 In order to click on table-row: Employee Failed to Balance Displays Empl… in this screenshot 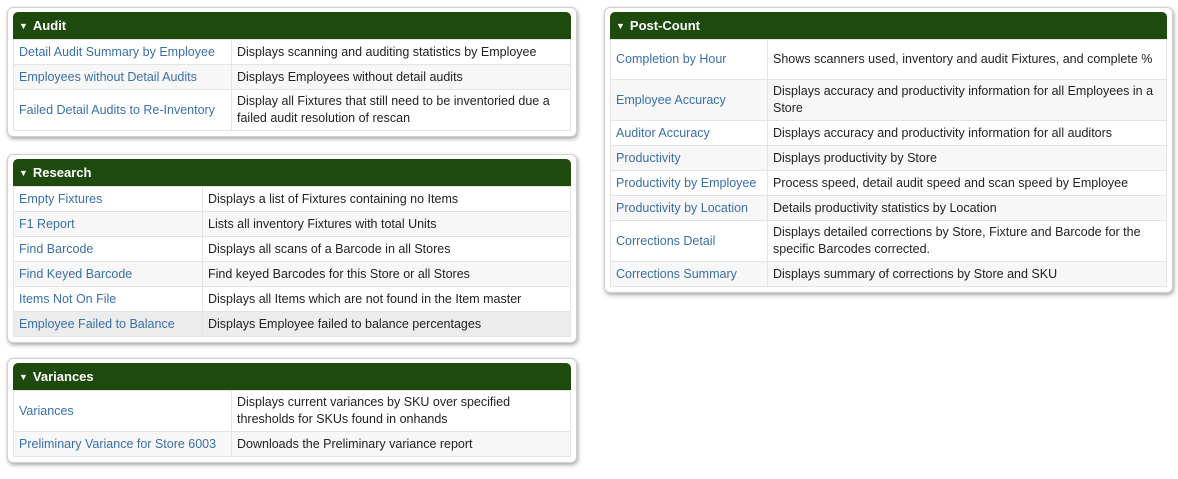, I will do `click(292, 324)`.